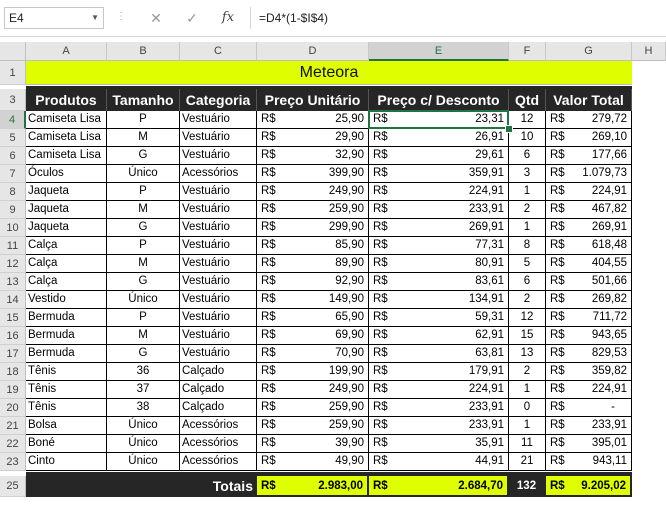  What do you see at coordinates (589, 264) in the screenshot?
I see `cell-total: R$ 404,55` at bounding box center [589, 264].